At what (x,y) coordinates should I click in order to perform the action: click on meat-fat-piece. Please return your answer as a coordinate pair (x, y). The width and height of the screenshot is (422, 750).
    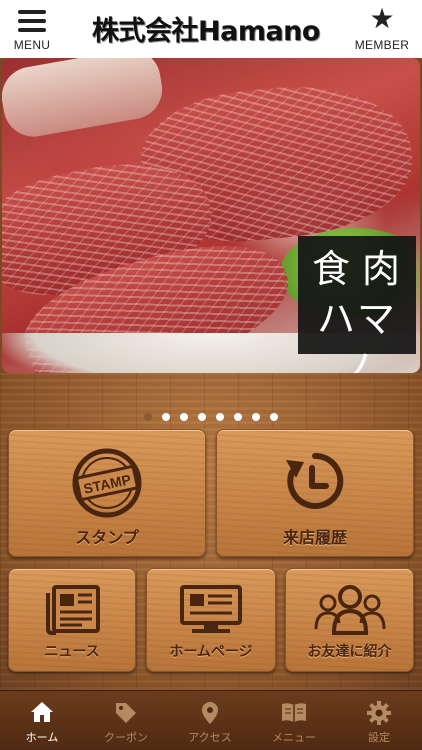
    Looking at the image, I should click on (84, 100).